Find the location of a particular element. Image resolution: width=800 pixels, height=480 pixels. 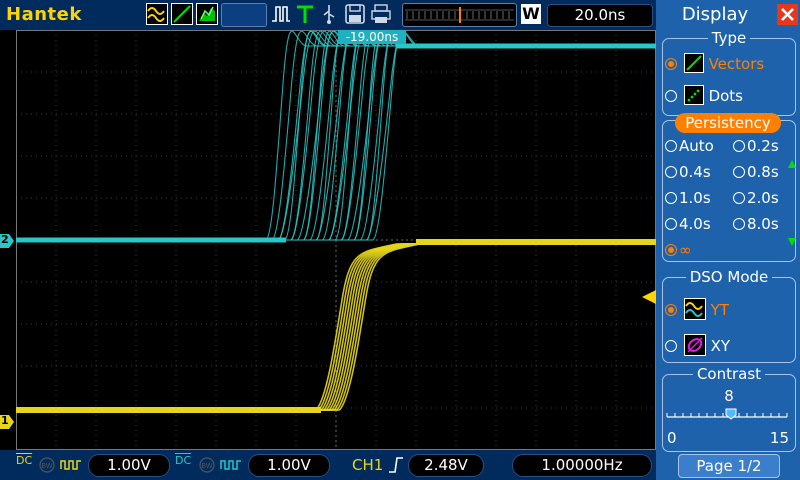

persist-2.0s-label: 2.0s is located at coordinates (763, 198).